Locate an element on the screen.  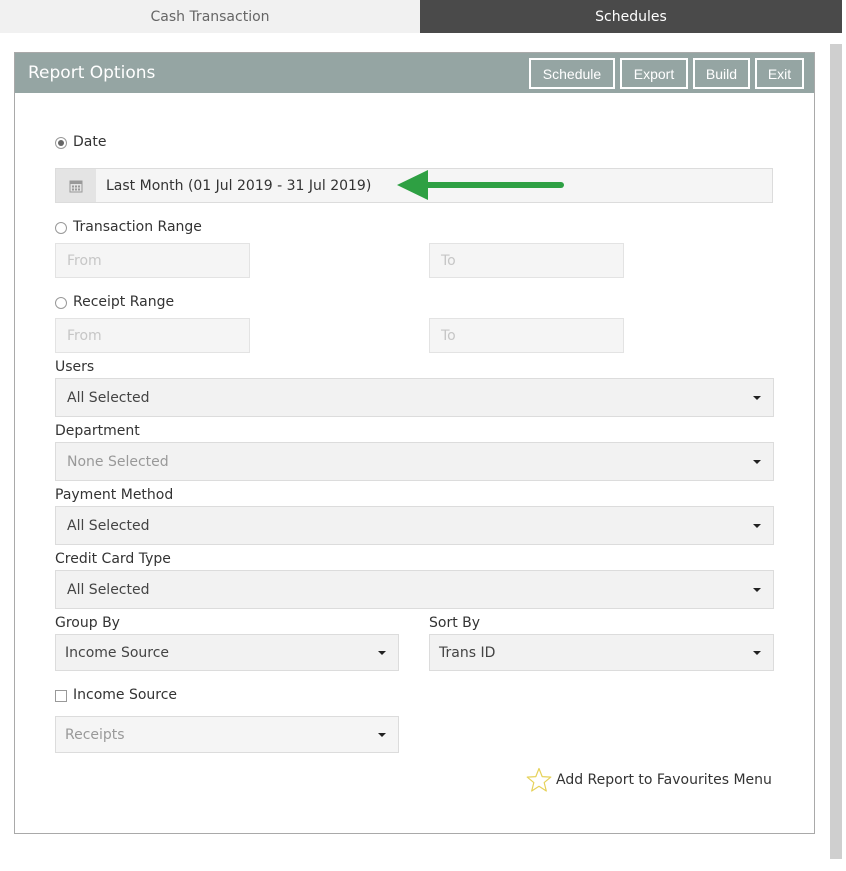
transaction-to-placeholder: To is located at coordinates (448, 260).